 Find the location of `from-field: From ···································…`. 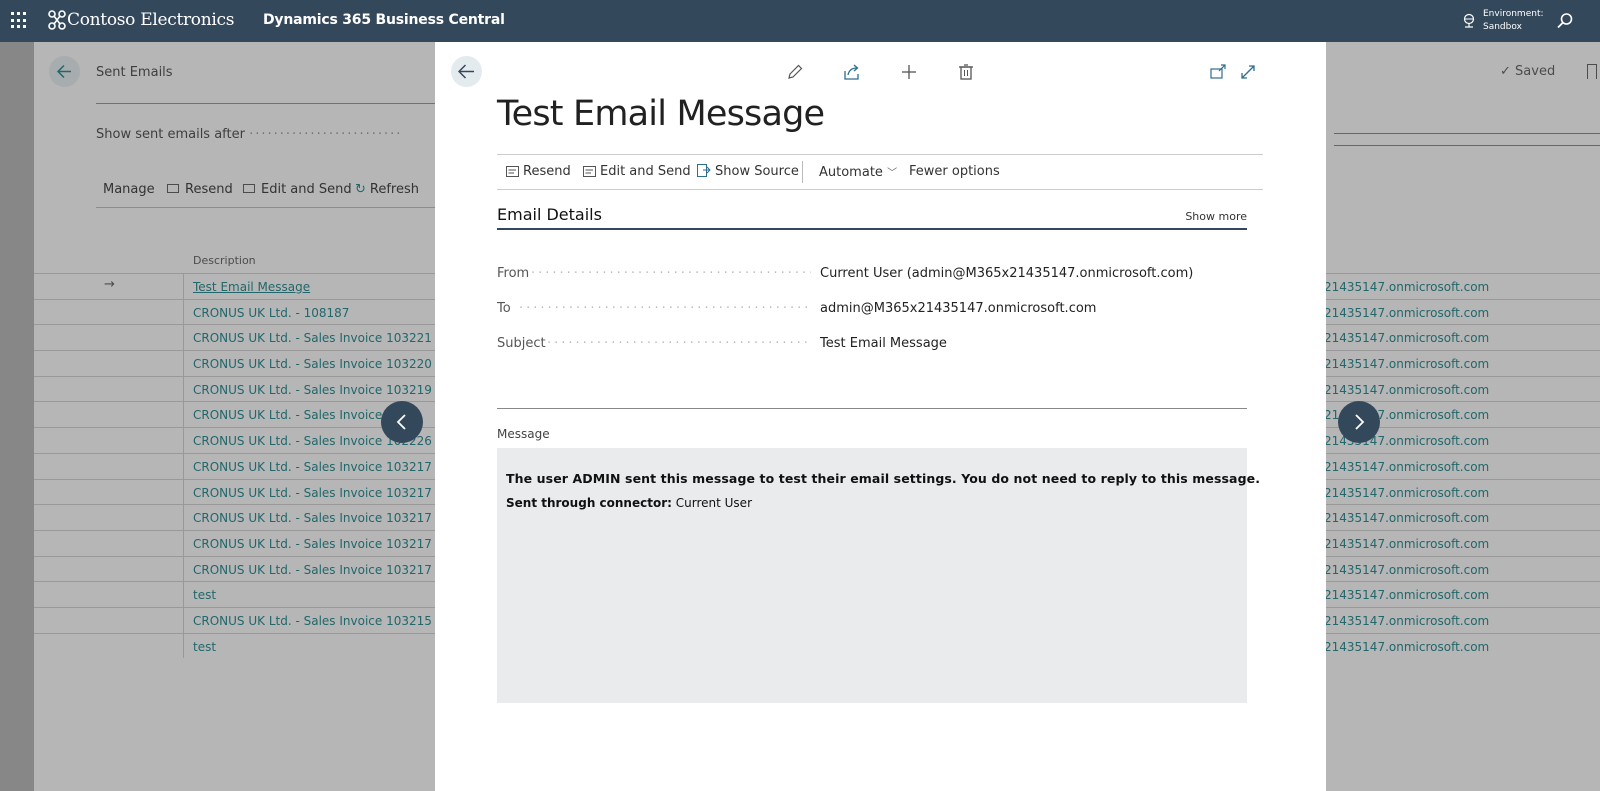

from-field: From ···································… is located at coordinates (872, 276).